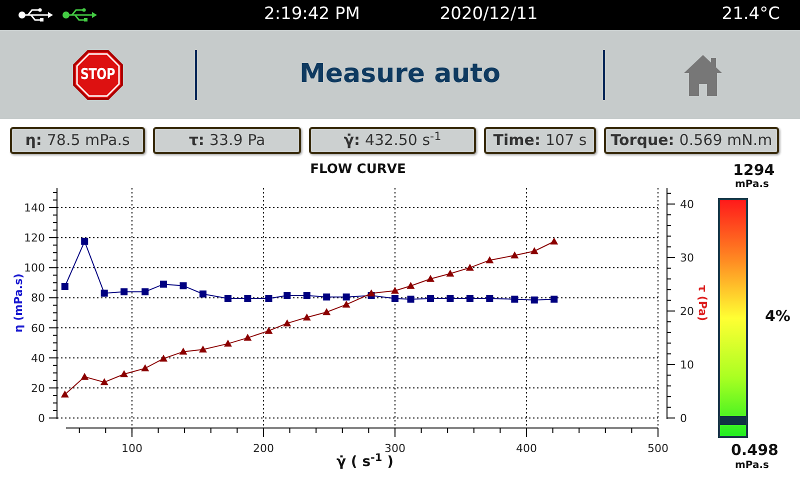 This screenshot has height=480, width=800. I want to click on date: 2020/12/11, so click(489, 14).